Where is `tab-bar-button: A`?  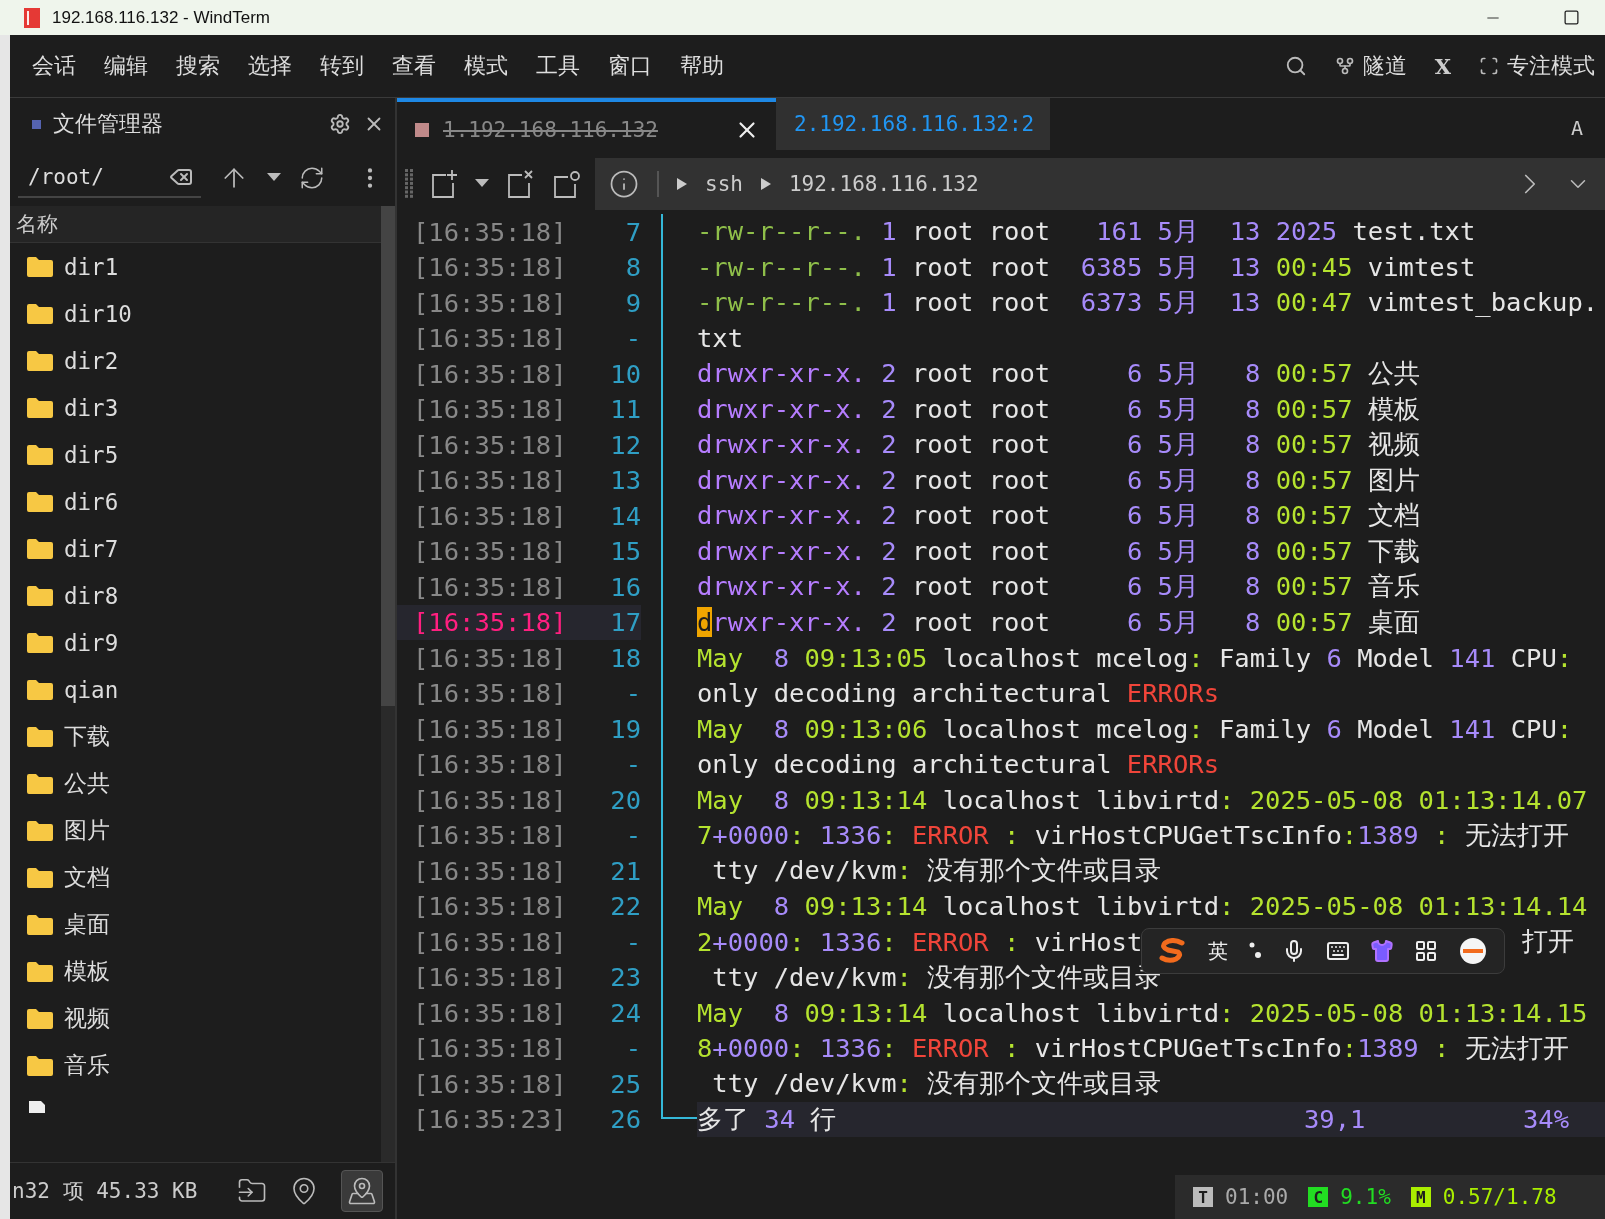 tab-bar-button: A is located at coordinates (1576, 128).